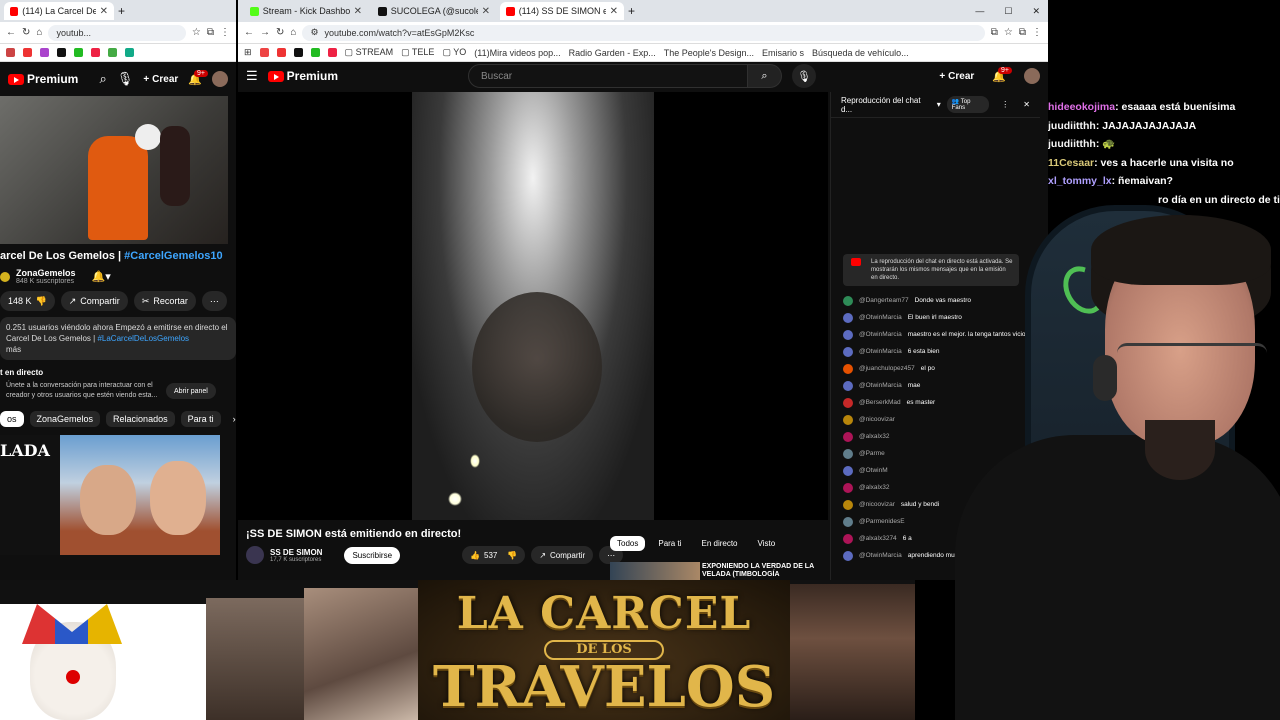 Image resolution: width=1280 pixels, height=720 pixels. I want to click on hamburger-menu-icon: ☰, so click(252, 76).